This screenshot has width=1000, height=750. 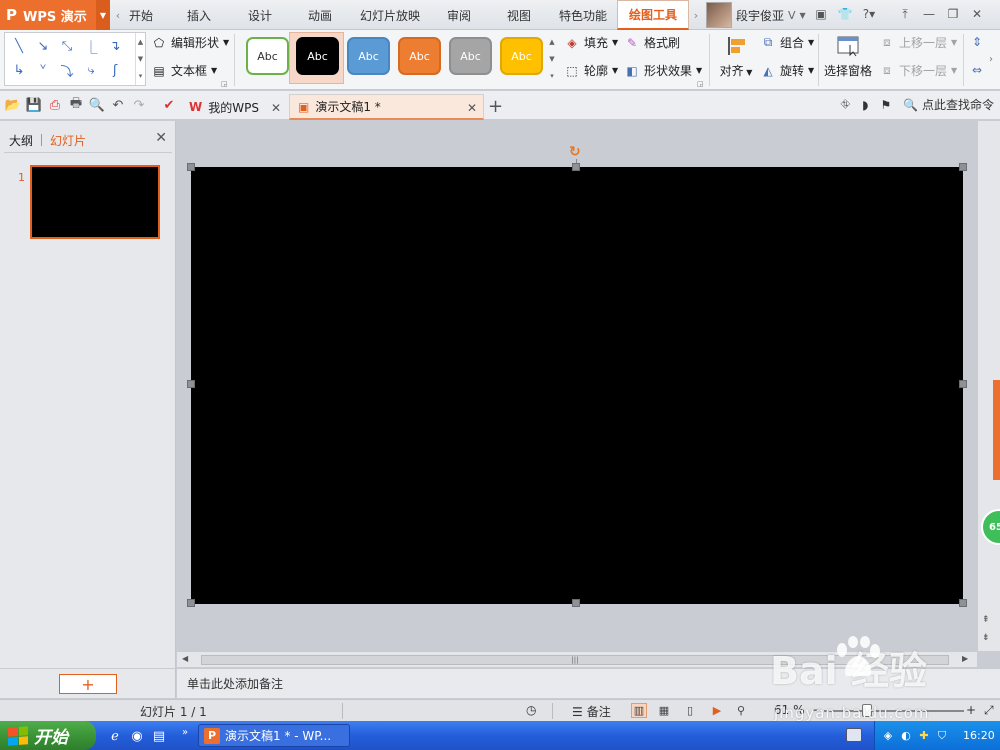 I want to click on ribbon-scroll-right-icon: ›, so click(x=991, y=59).